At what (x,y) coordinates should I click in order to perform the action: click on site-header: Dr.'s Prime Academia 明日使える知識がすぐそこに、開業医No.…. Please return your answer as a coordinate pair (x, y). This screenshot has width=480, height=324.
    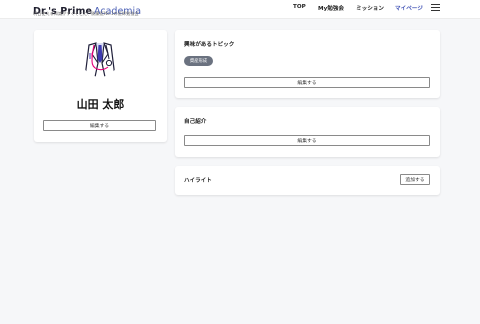
    Looking at the image, I should click on (240, 9).